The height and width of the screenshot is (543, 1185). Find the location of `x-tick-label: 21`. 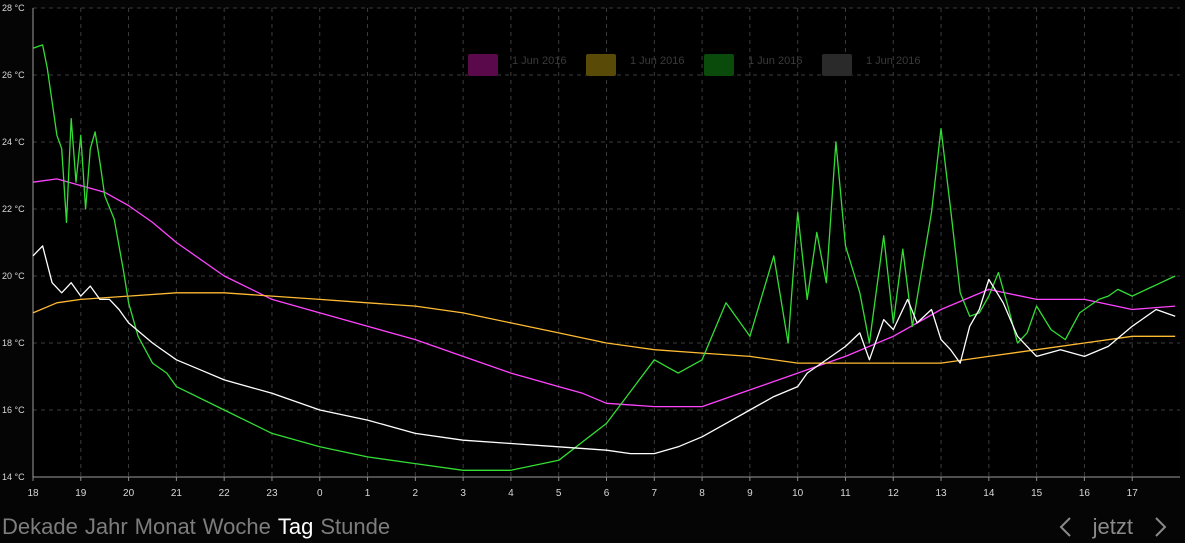

x-tick-label: 21 is located at coordinates (177, 493).